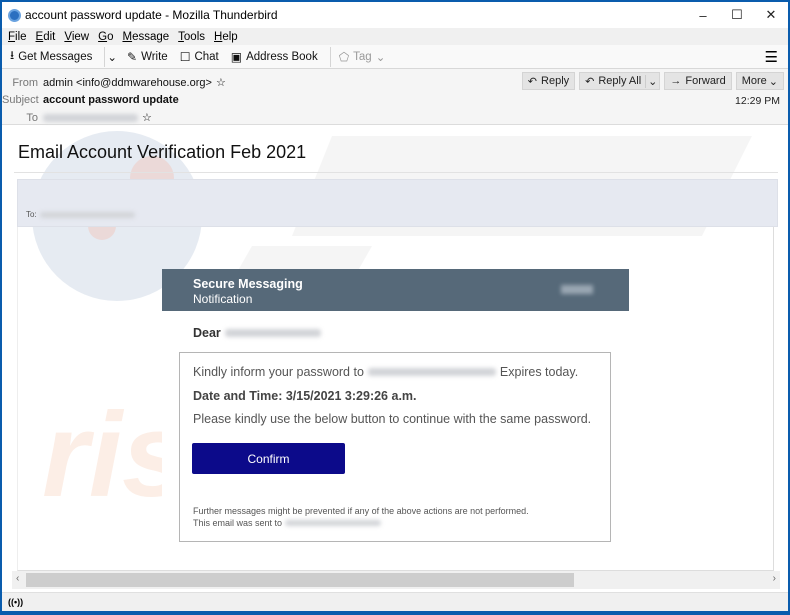 This screenshot has width=790, height=615. What do you see at coordinates (31, 214) in the screenshot?
I see `to-label: To:` at bounding box center [31, 214].